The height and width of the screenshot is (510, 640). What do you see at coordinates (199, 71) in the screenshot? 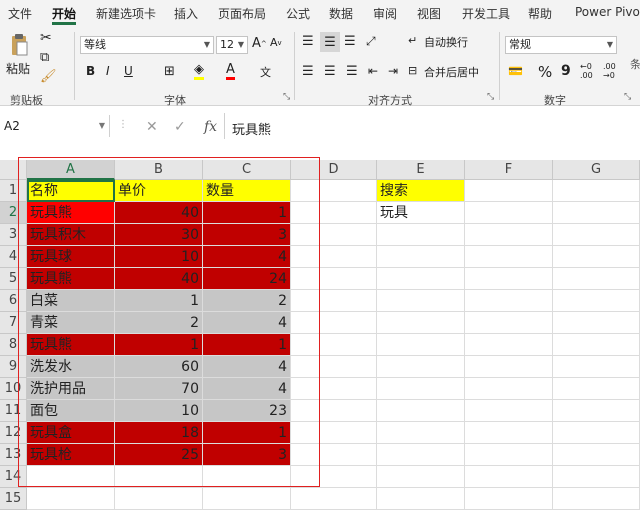
I see `fill-color-icon: ◈` at bounding box center [199, 71].